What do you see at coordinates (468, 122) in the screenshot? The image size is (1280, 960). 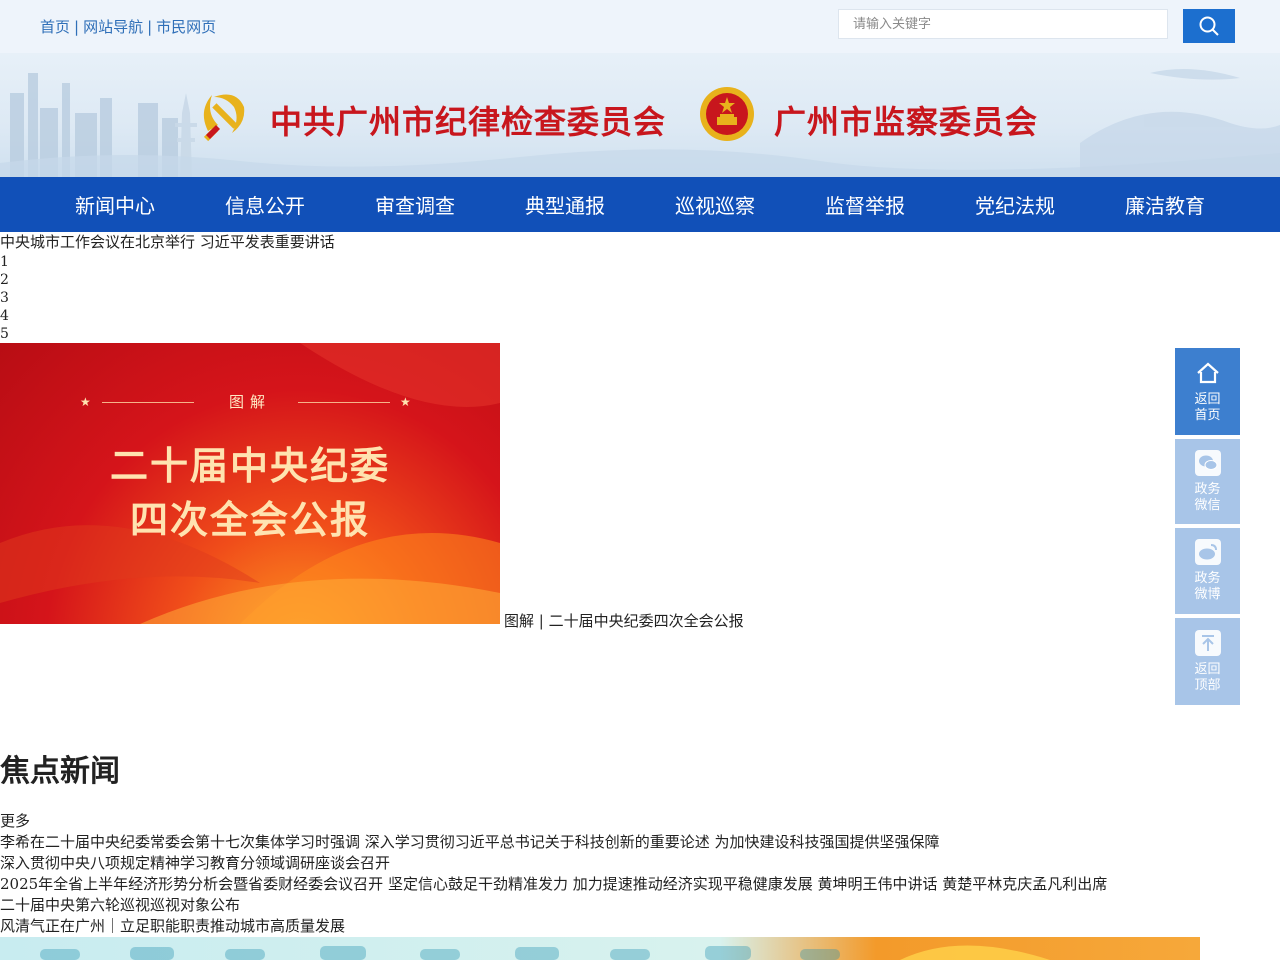 I see `banner-title-commission: 中共广州市纪律检查委员会` at bounding box center [468, 122].